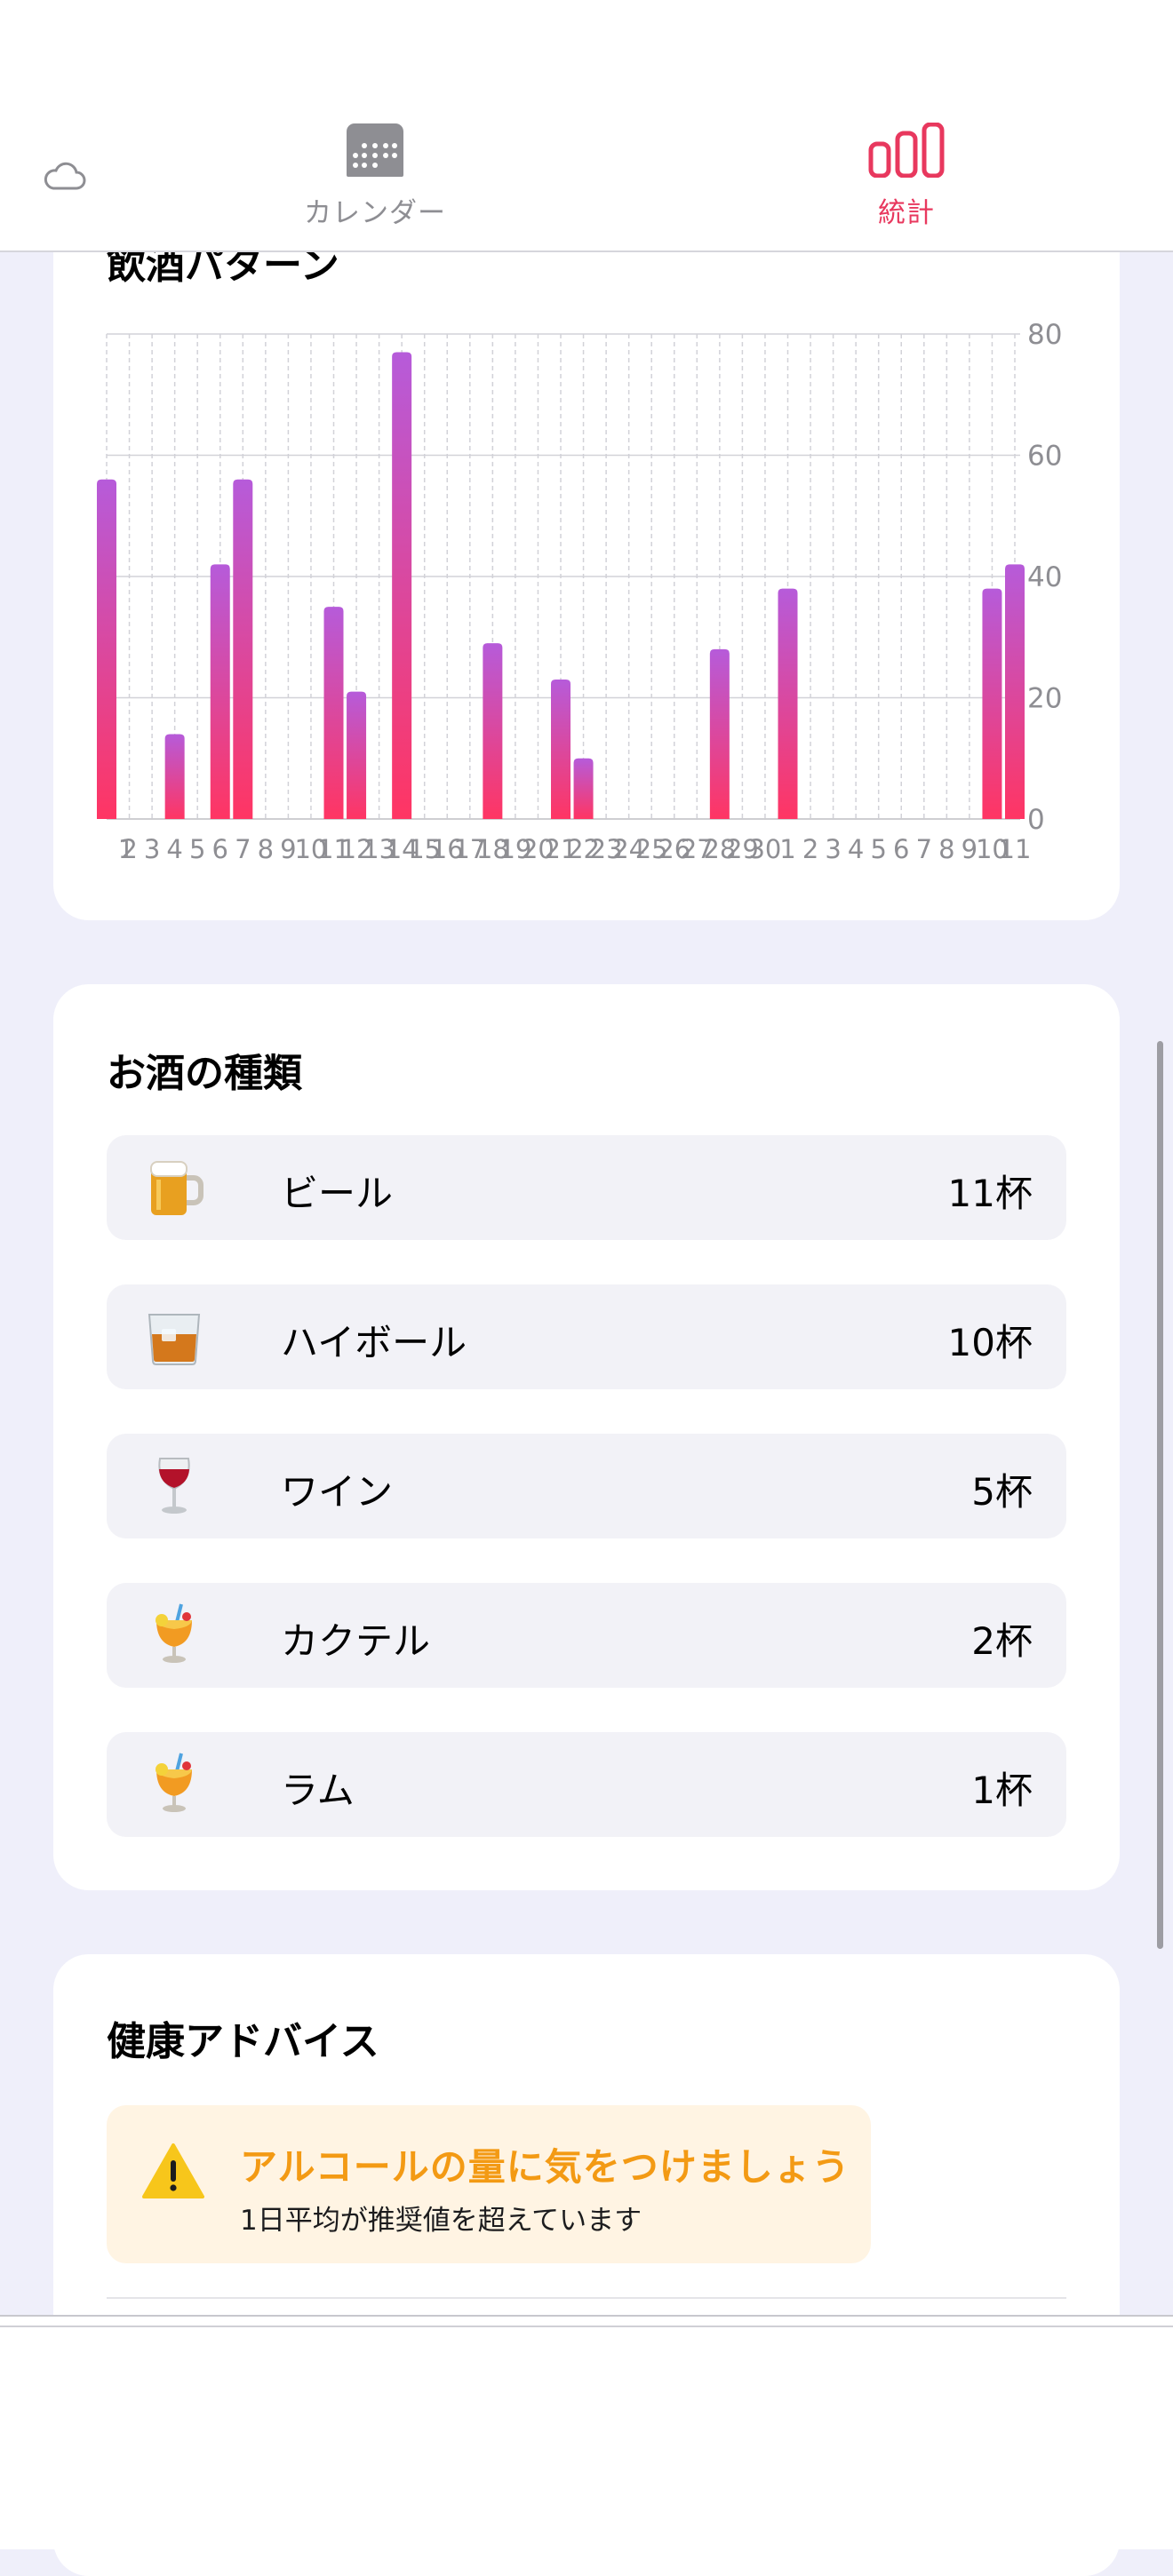 The height and width of the screenshot is (2576, 1173). Describe the element at coordinates (204, 1073) in the screenshot. I see `card-title: お酒の種類` at that location.